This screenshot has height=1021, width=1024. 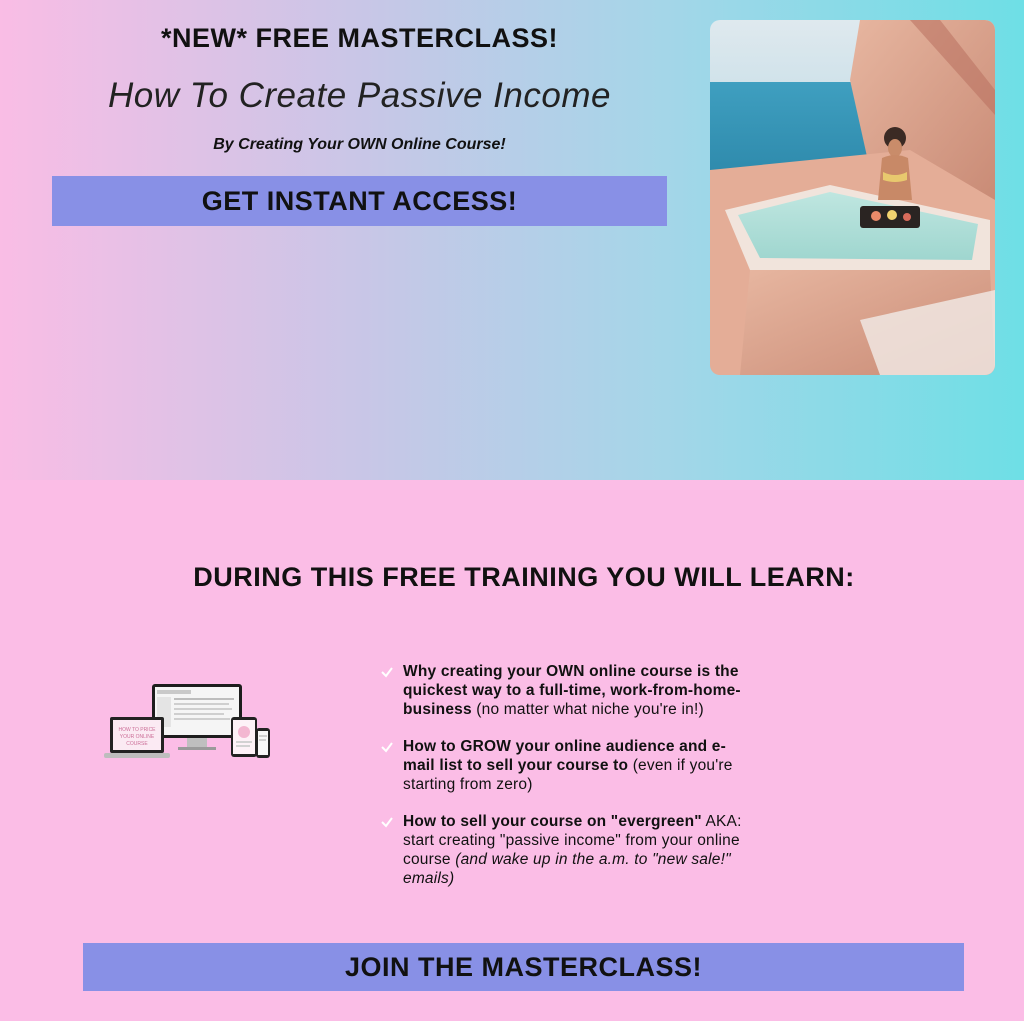 I want to click on benefit-plain: (no matter what niche you're in!), so click(x=587, y=709).